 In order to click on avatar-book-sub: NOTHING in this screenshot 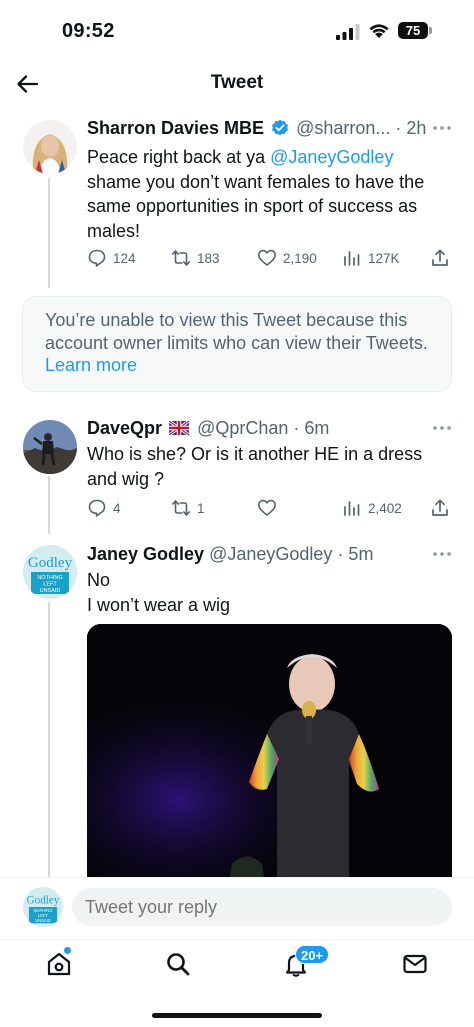, I will do `click(49, 578)`.